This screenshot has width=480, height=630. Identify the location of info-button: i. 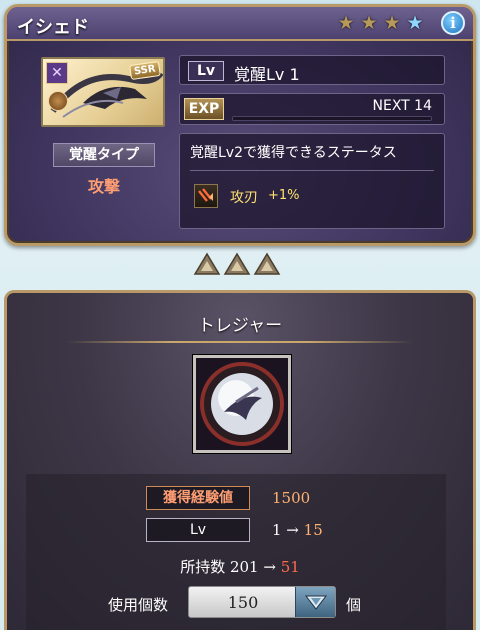
(453, 23).